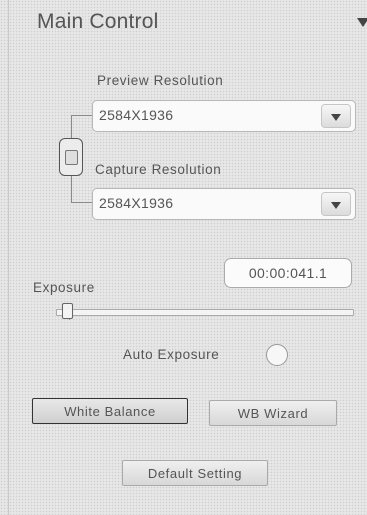 This screenshot has width=367, height=515. I want to click on exposure-slider-thumb, so click(67, 311).